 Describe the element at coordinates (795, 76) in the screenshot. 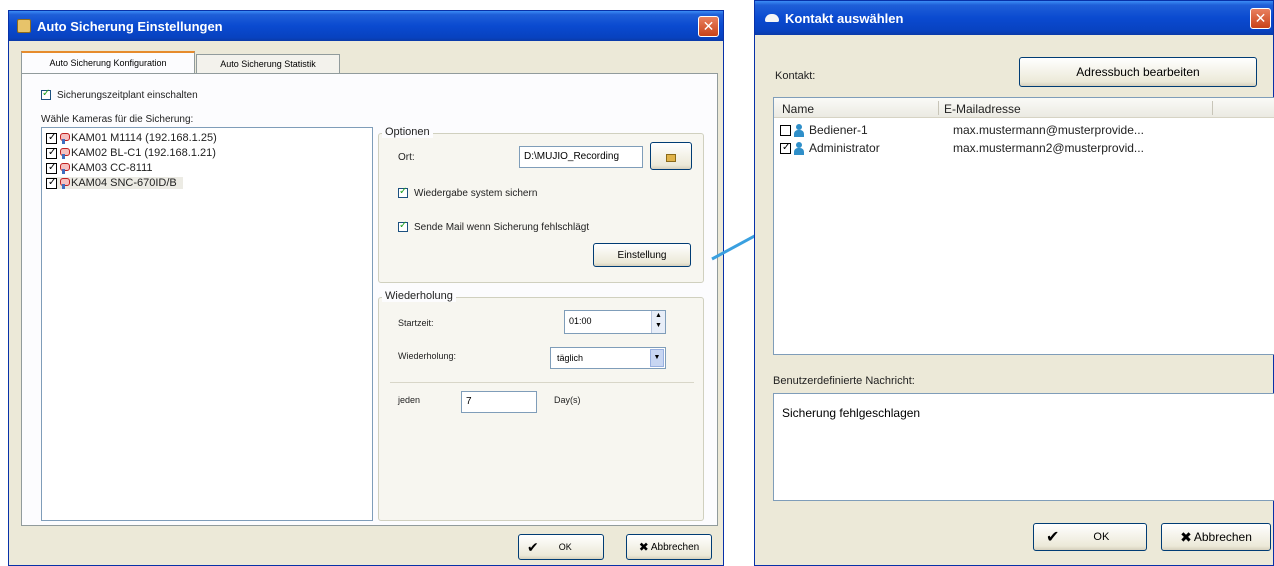

I see `contact-label: Kontakt:` at that location.